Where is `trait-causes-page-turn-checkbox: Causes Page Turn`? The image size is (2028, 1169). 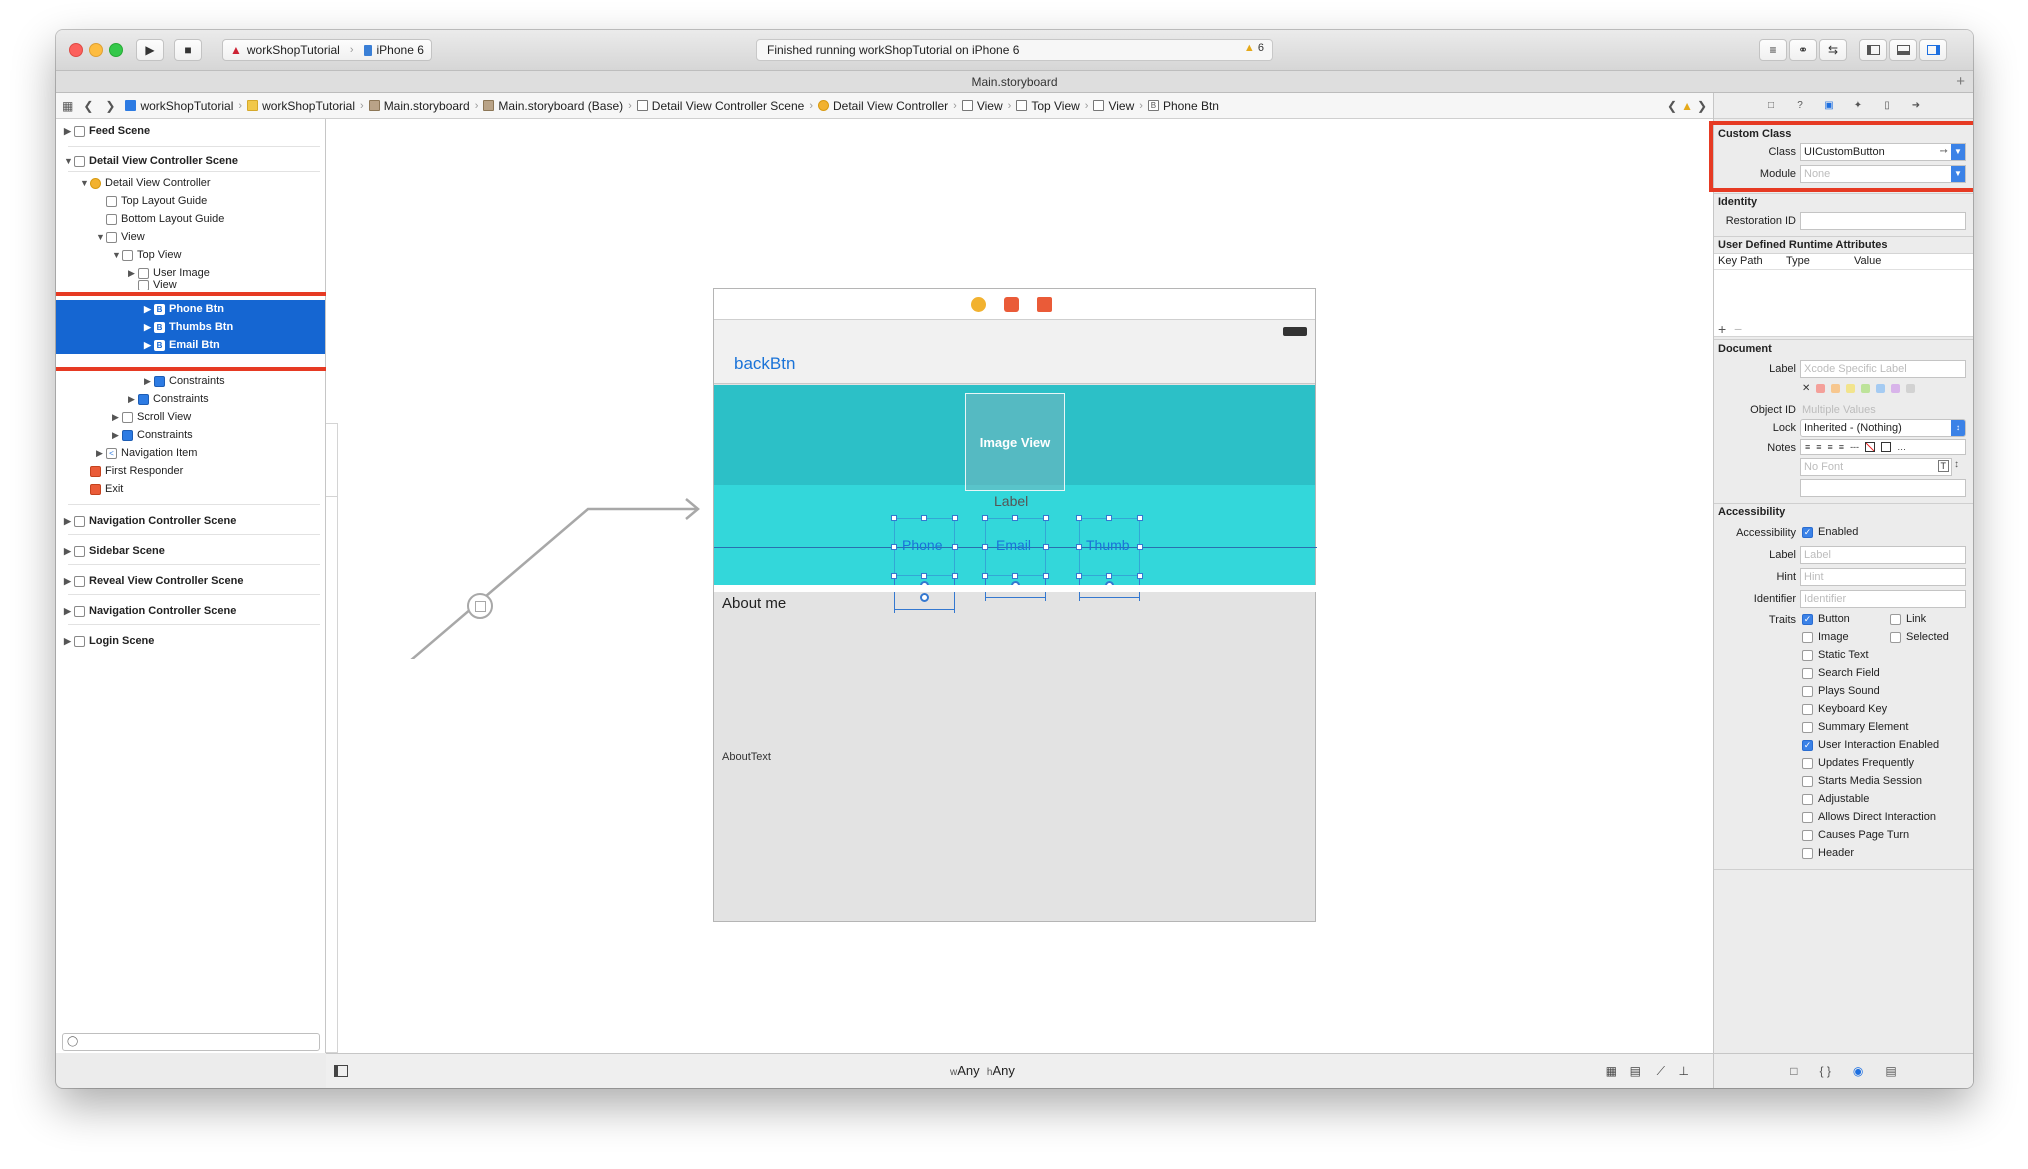 trait-causes-page-turn-checkbox: Causes Page Turn is located at coordinates (1855, 835).